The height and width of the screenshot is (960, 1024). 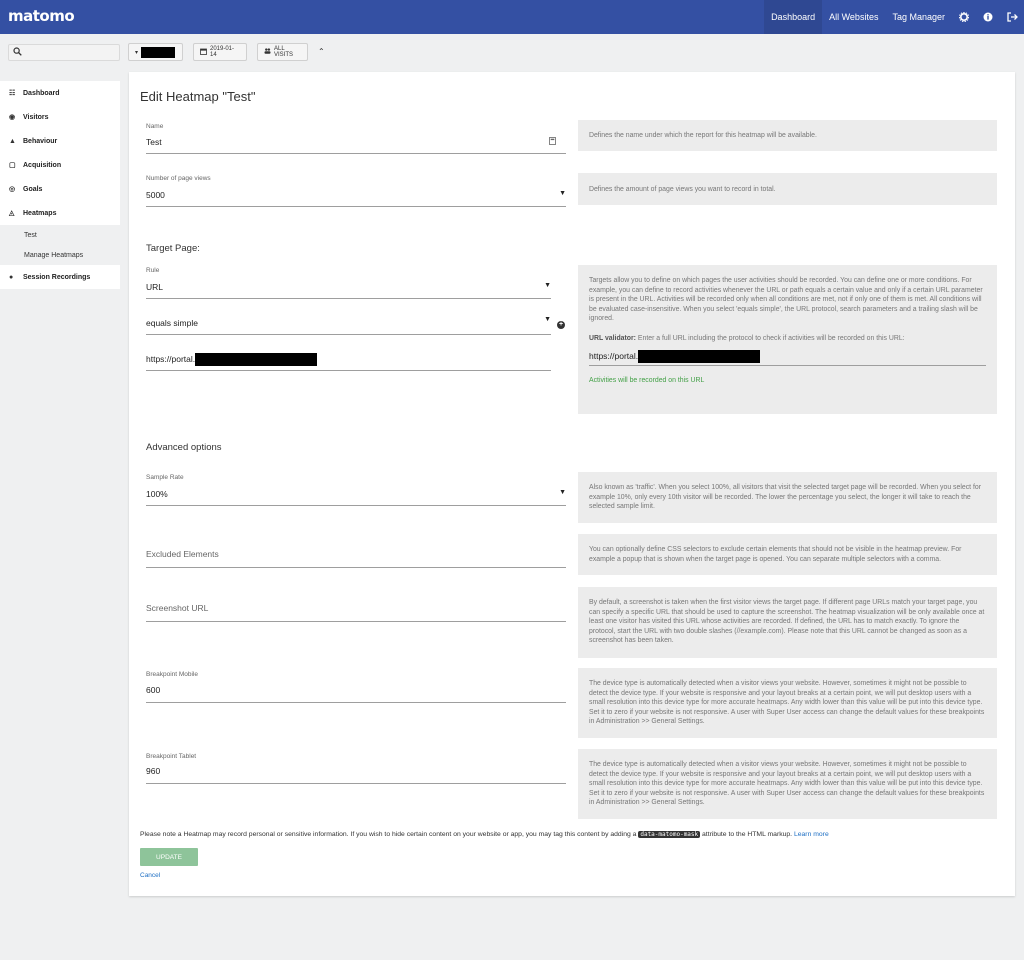 What do you see at coordinates (40, 141) in the screenshot?
I see `sidebar-item-label: Behaviour` at bounding box center [40, 141].